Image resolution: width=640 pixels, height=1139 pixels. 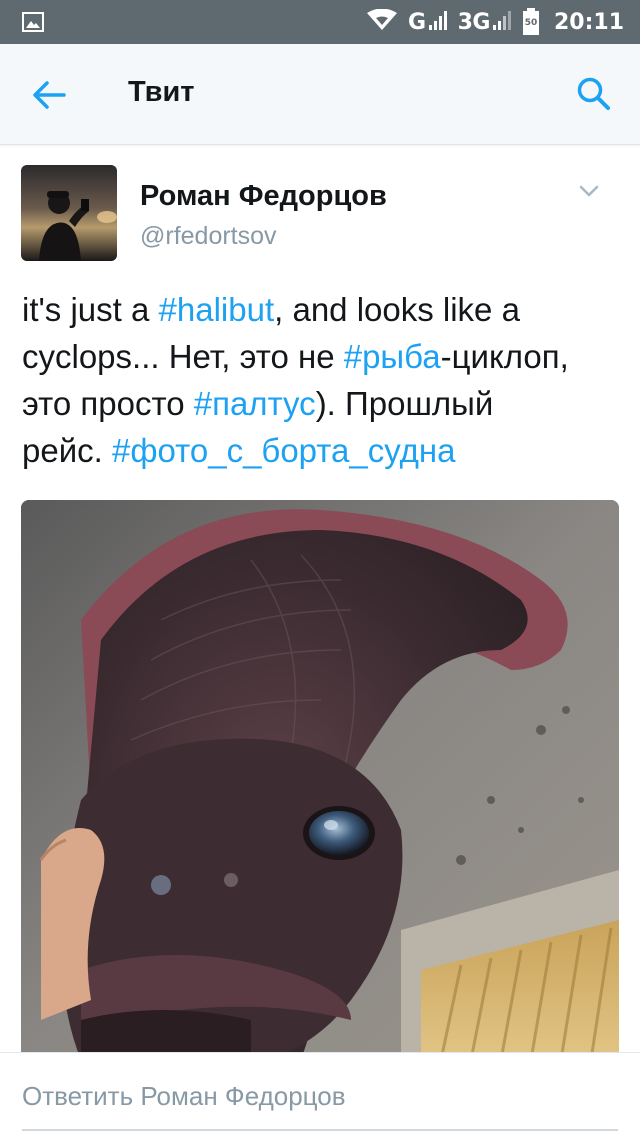 What do you see at coordinates (183, 356) in the screenshot?
I see `tweet-text-segment: cyclops... Нет, это не` at bounding box center [183, 356].